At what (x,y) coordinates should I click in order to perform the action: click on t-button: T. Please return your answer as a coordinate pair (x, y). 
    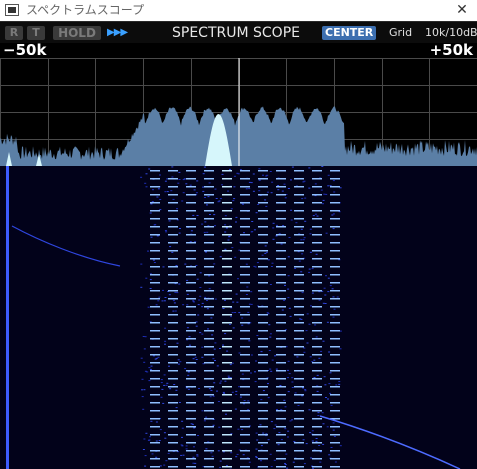
    Looking at the image, I should click on (36, 33).